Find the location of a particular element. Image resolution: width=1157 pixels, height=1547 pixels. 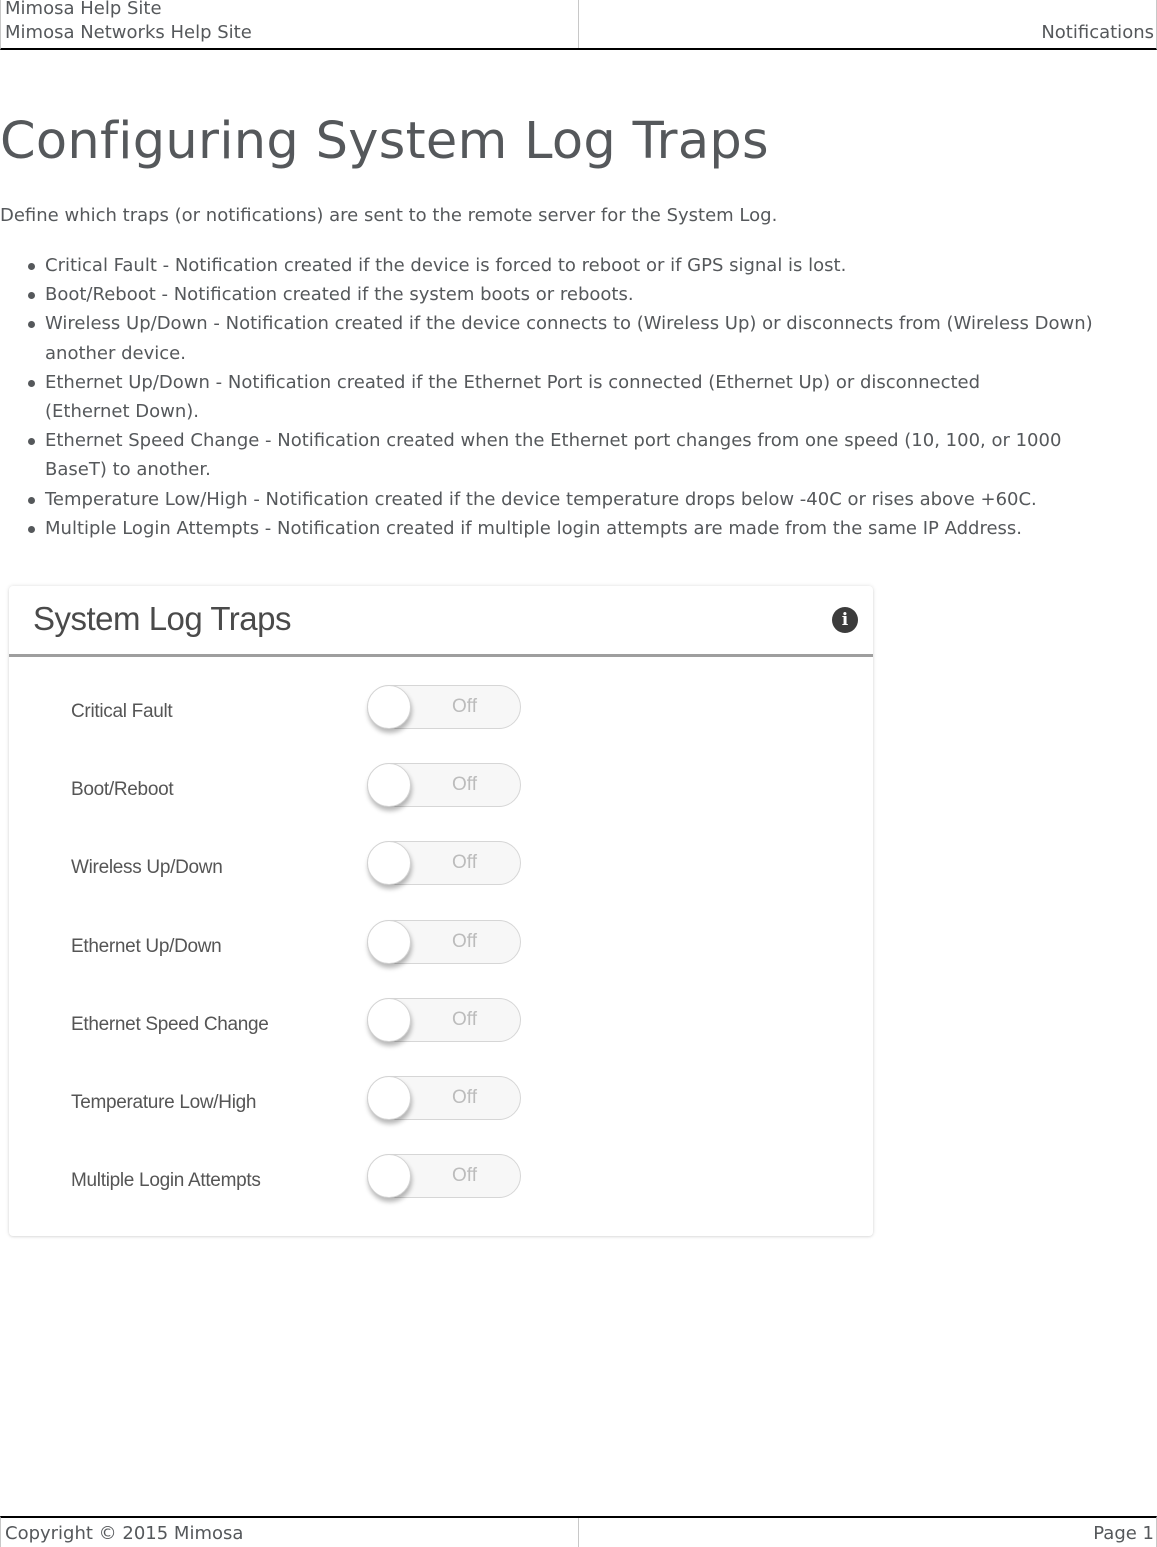

trap-row-multiple-login-attempts: Multiple Login Attempts Off is located at coordinates (441, 1179).